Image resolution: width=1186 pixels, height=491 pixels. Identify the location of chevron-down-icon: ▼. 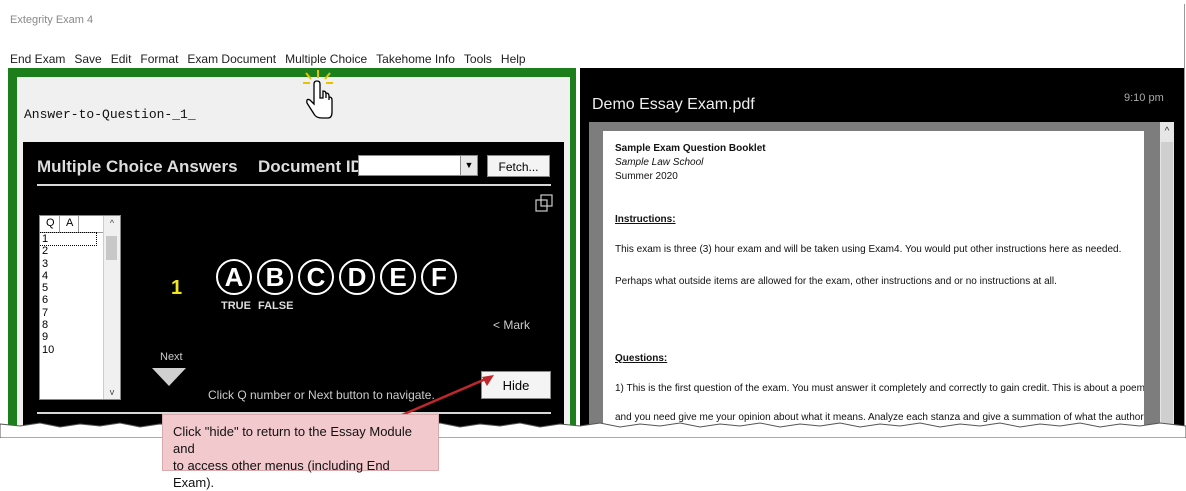
(468, 165).